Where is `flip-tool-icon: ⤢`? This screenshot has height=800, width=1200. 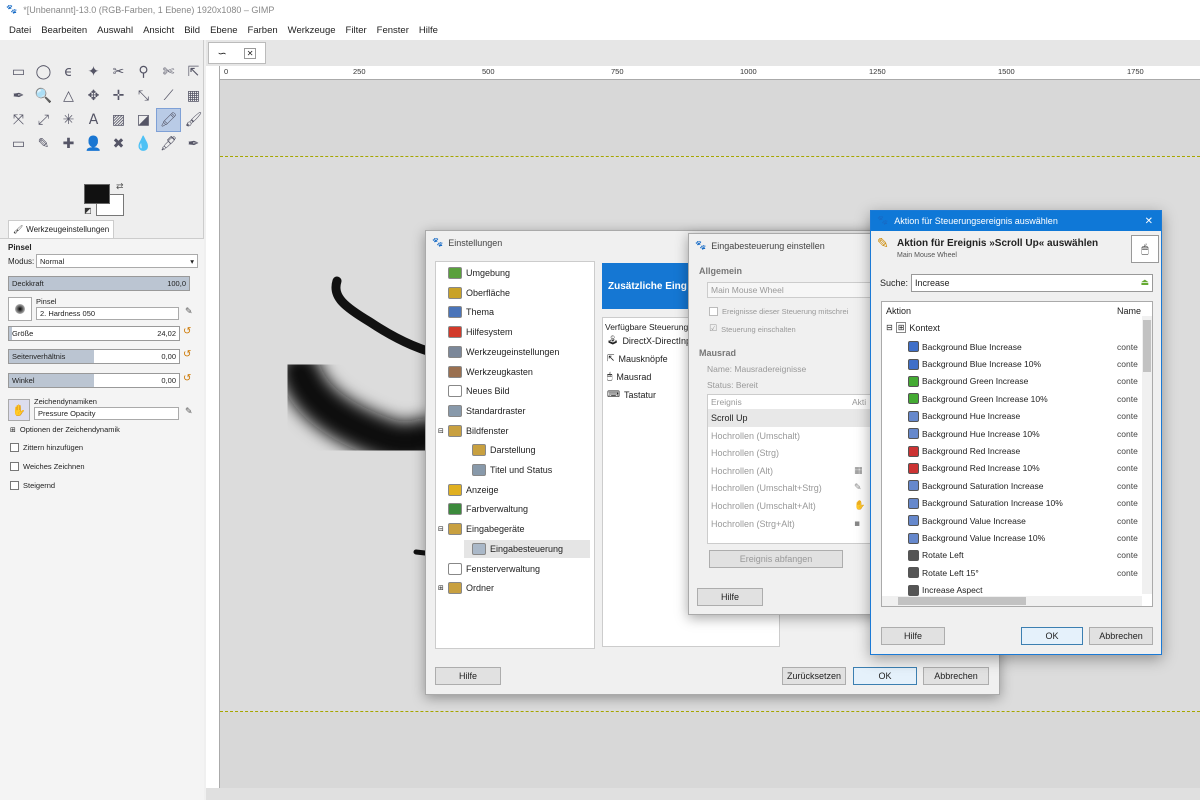
flip-tool-icon: ⤢ is located at coordinates (43, 120).